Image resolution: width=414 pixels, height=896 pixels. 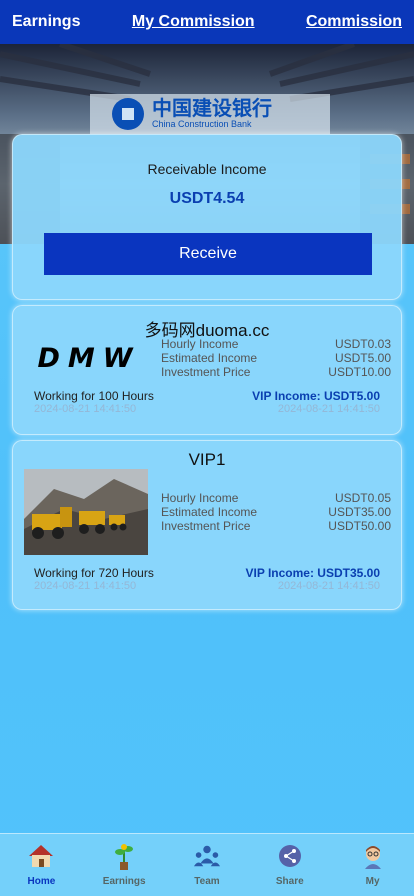 I want to click on nav-home: Home, so click(x=41, y=864).